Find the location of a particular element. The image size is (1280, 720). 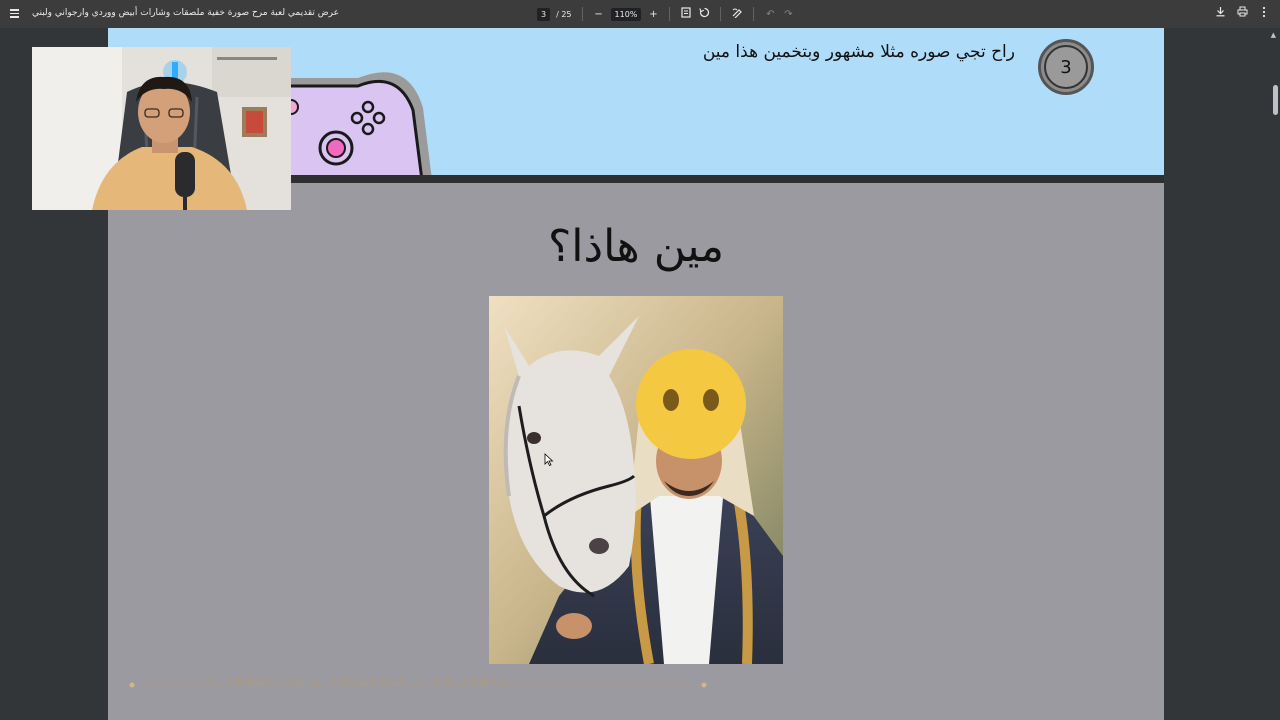

social-handles: 𝕏 IMUATHSA ◎ IMUATHSA ♪ IMUATHSA is located at coordinates (359, 682).